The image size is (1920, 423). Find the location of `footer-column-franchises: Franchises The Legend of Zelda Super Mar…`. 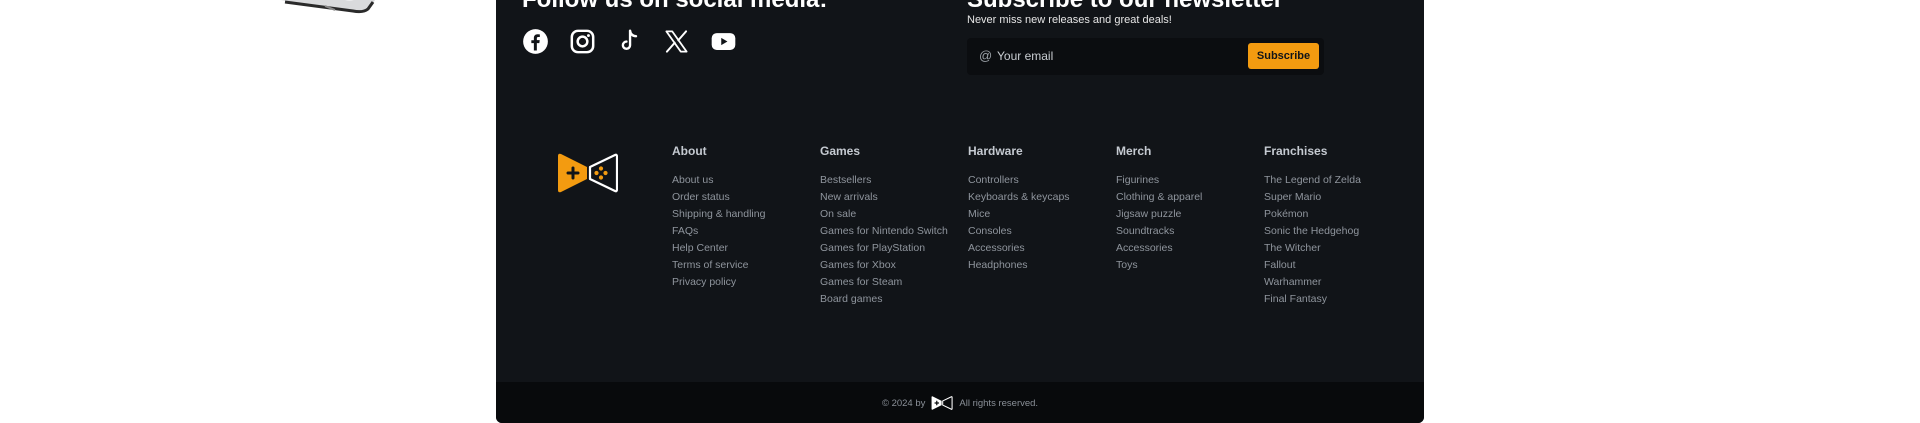

footer-column-franchises: Franchises The Legend of Zelda Super Mar… is located at coordinates (1334, 226).